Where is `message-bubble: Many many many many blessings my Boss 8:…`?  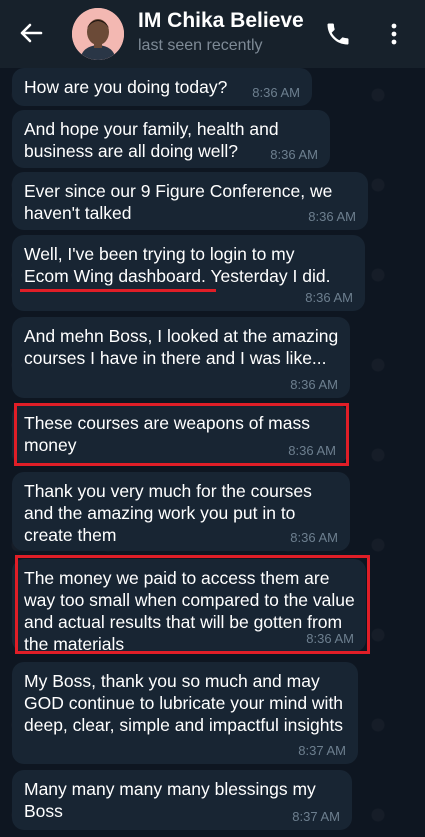 message-bubble: Many many many many blessings my Boss 8:… is located at coordinates (182, 800).